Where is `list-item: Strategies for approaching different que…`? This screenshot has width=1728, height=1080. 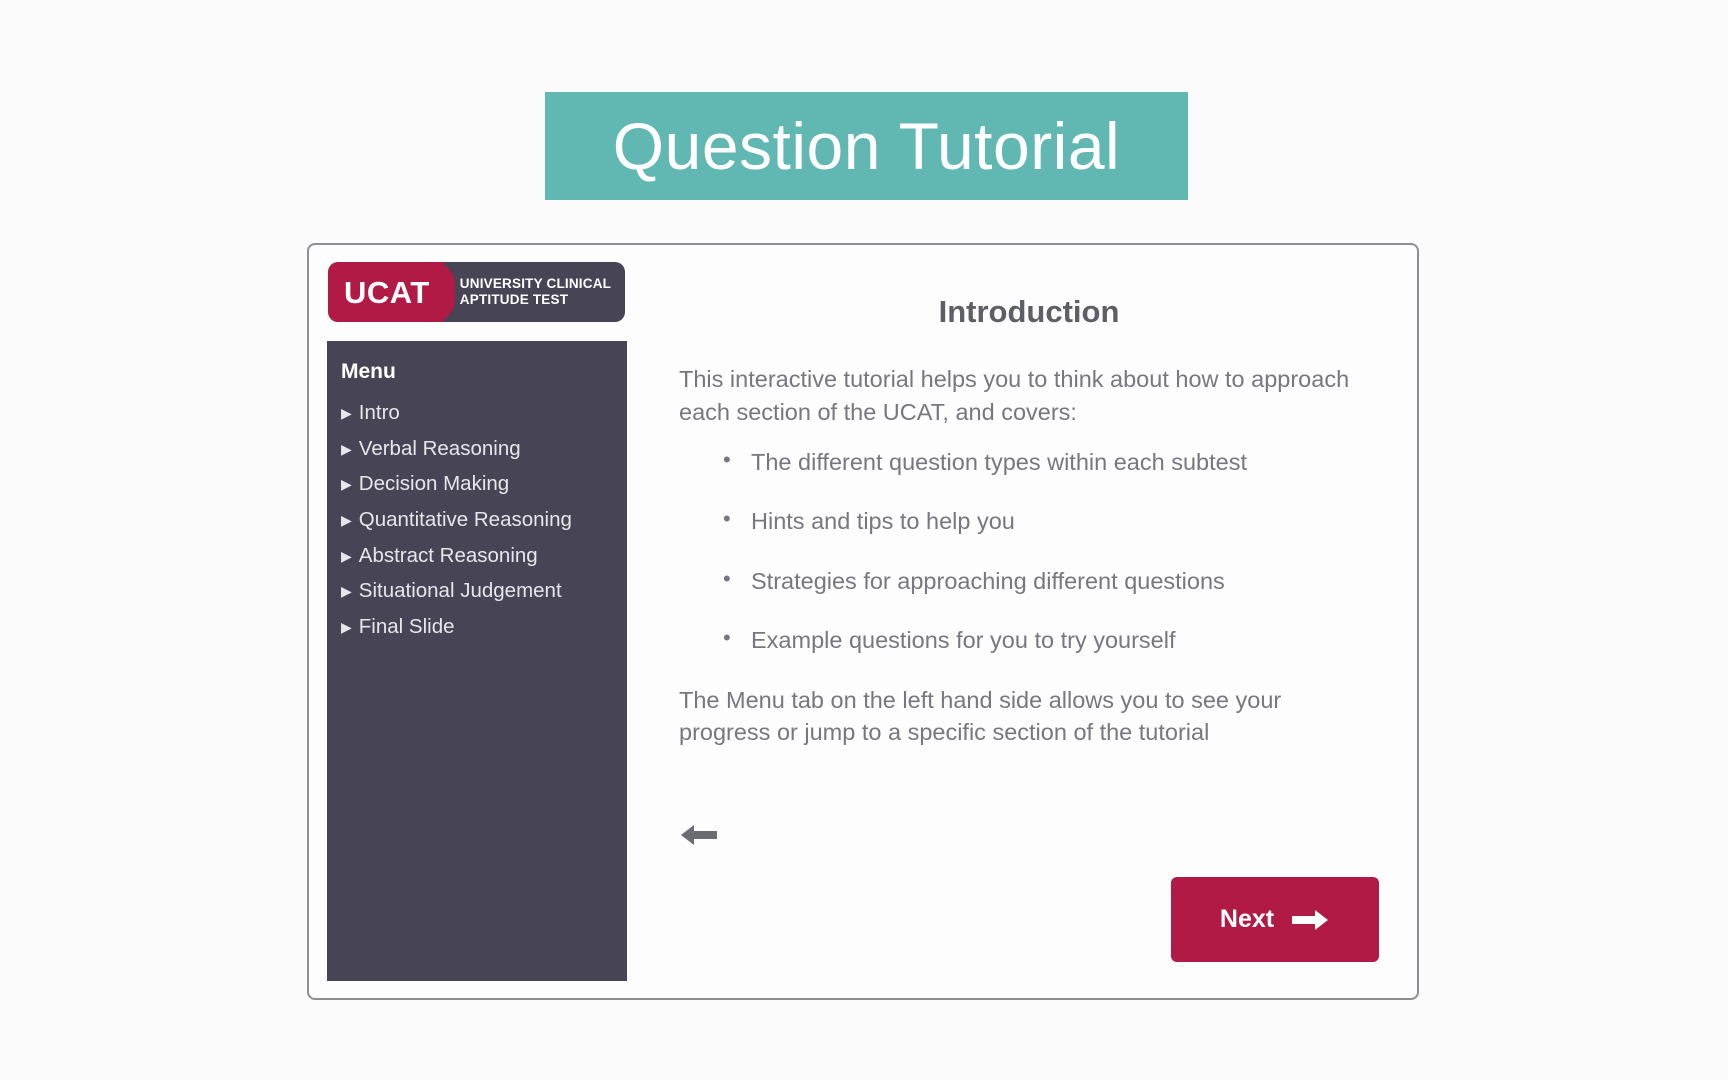 list-item: Strategies for approaching different que… is located at coordinates (1029, 580).